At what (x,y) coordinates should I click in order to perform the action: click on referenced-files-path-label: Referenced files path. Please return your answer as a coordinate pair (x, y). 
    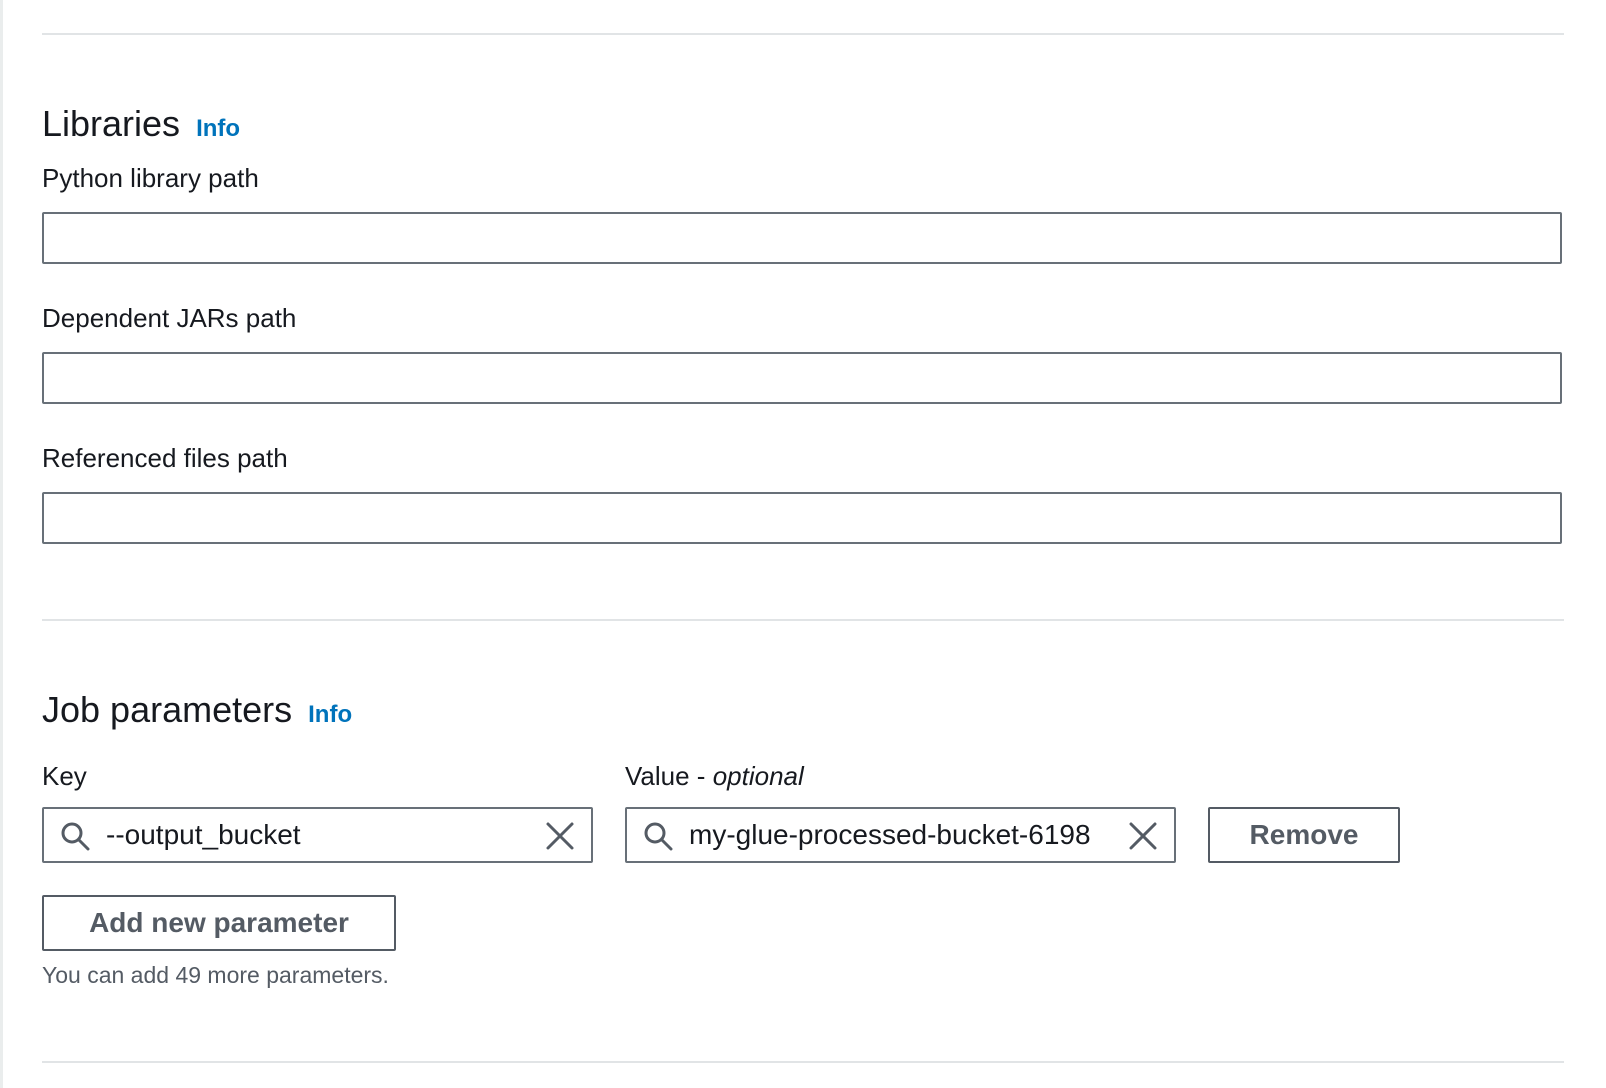
    Looking at the image, I should click on (165, 458).